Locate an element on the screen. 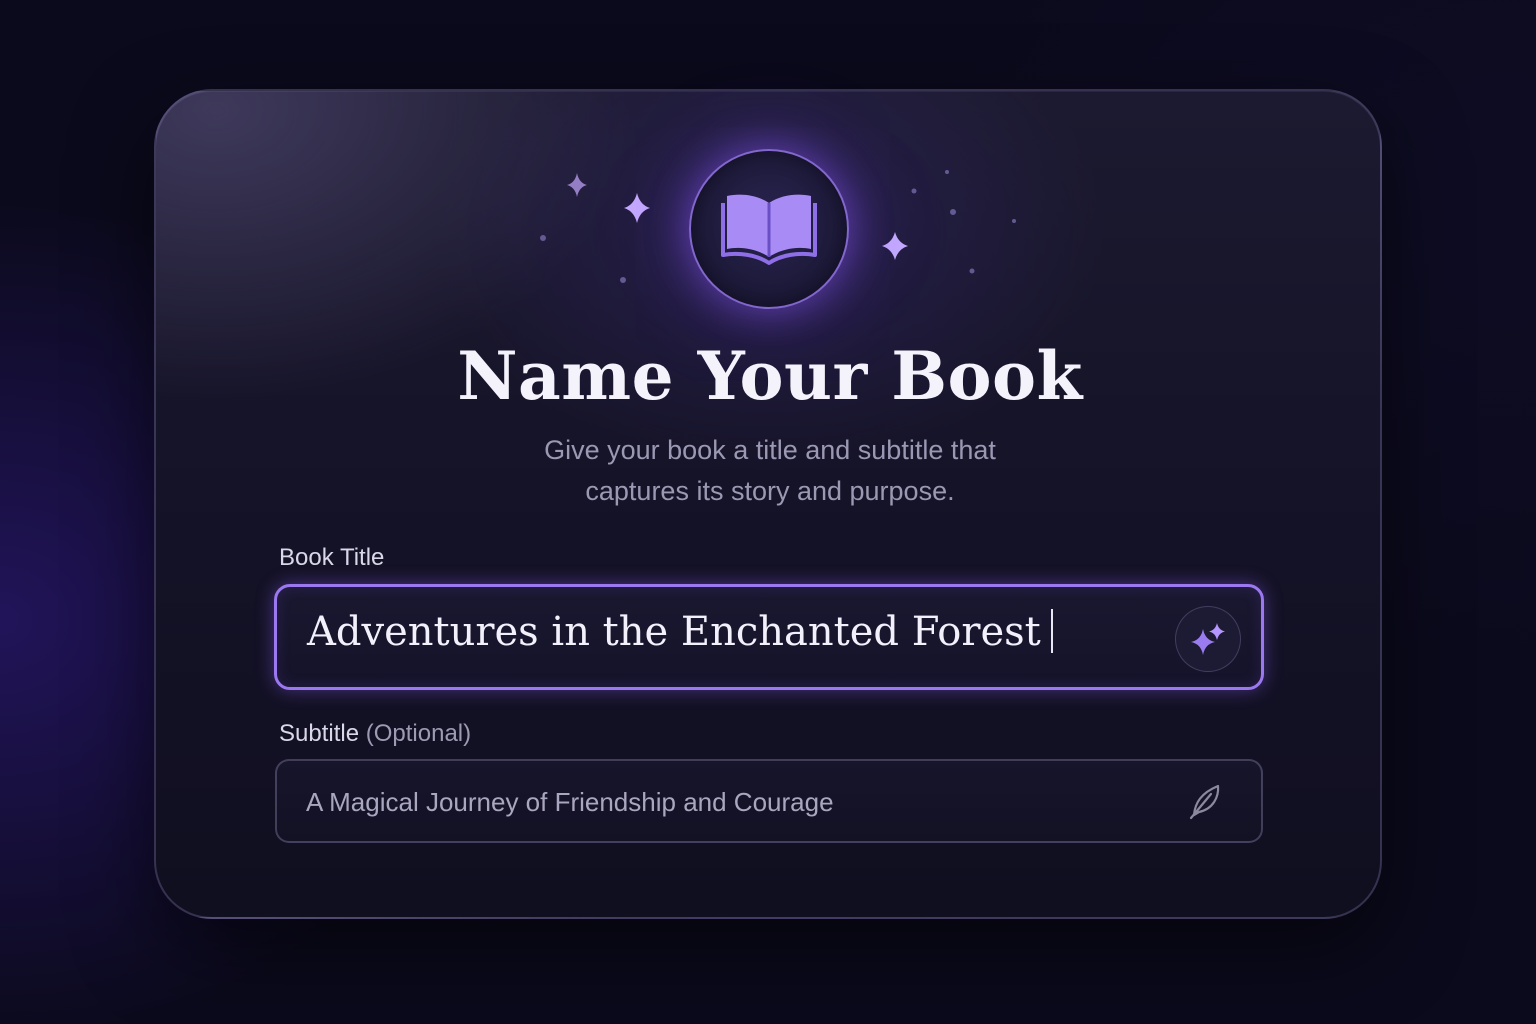  subtitle-label: Subtitle (Optional) is located at coordinates (375, 734).